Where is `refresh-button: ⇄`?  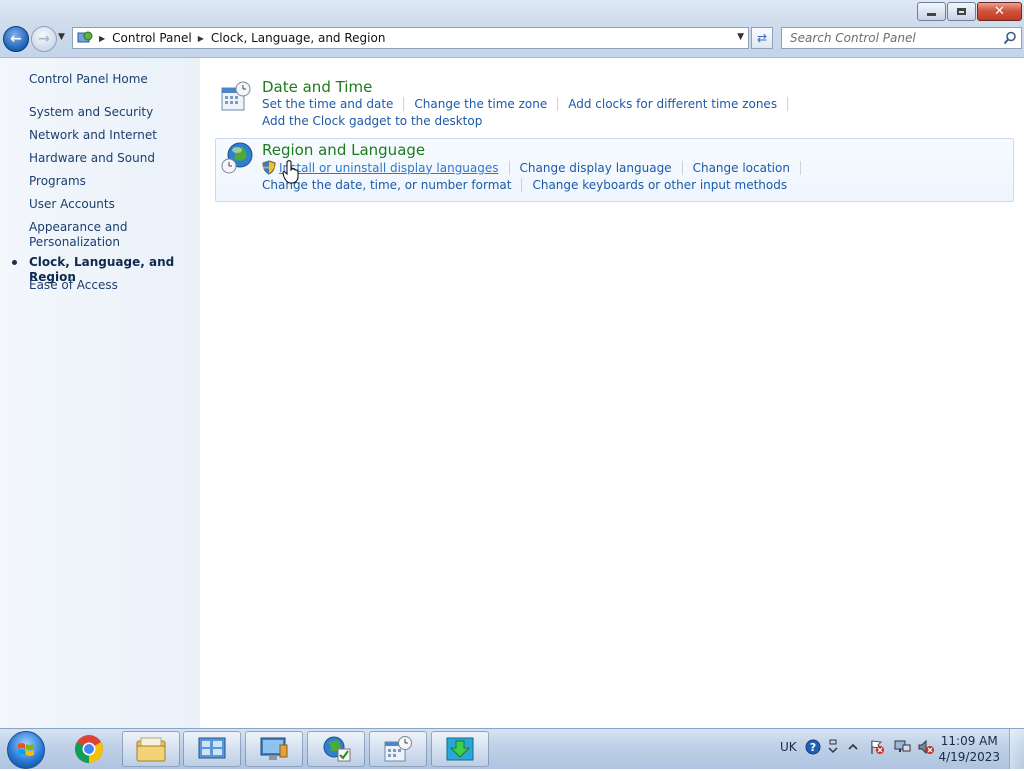
refresh-button: ⇄ is located at coordinates (762, 38).